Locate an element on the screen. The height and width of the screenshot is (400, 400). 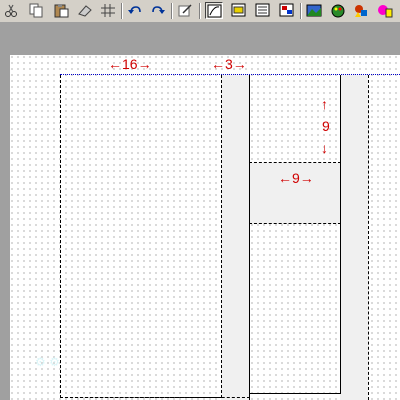
eraser-button is located at coordinates (85, 10).